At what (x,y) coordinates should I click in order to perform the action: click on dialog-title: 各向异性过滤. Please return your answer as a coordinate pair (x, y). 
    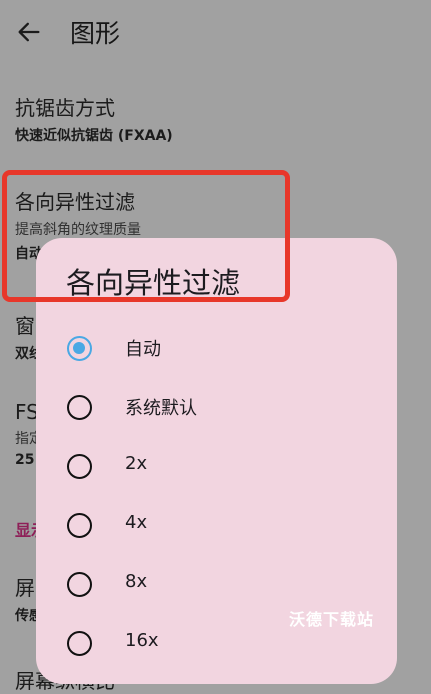
    Looking at the image, I should click on (153, 283).